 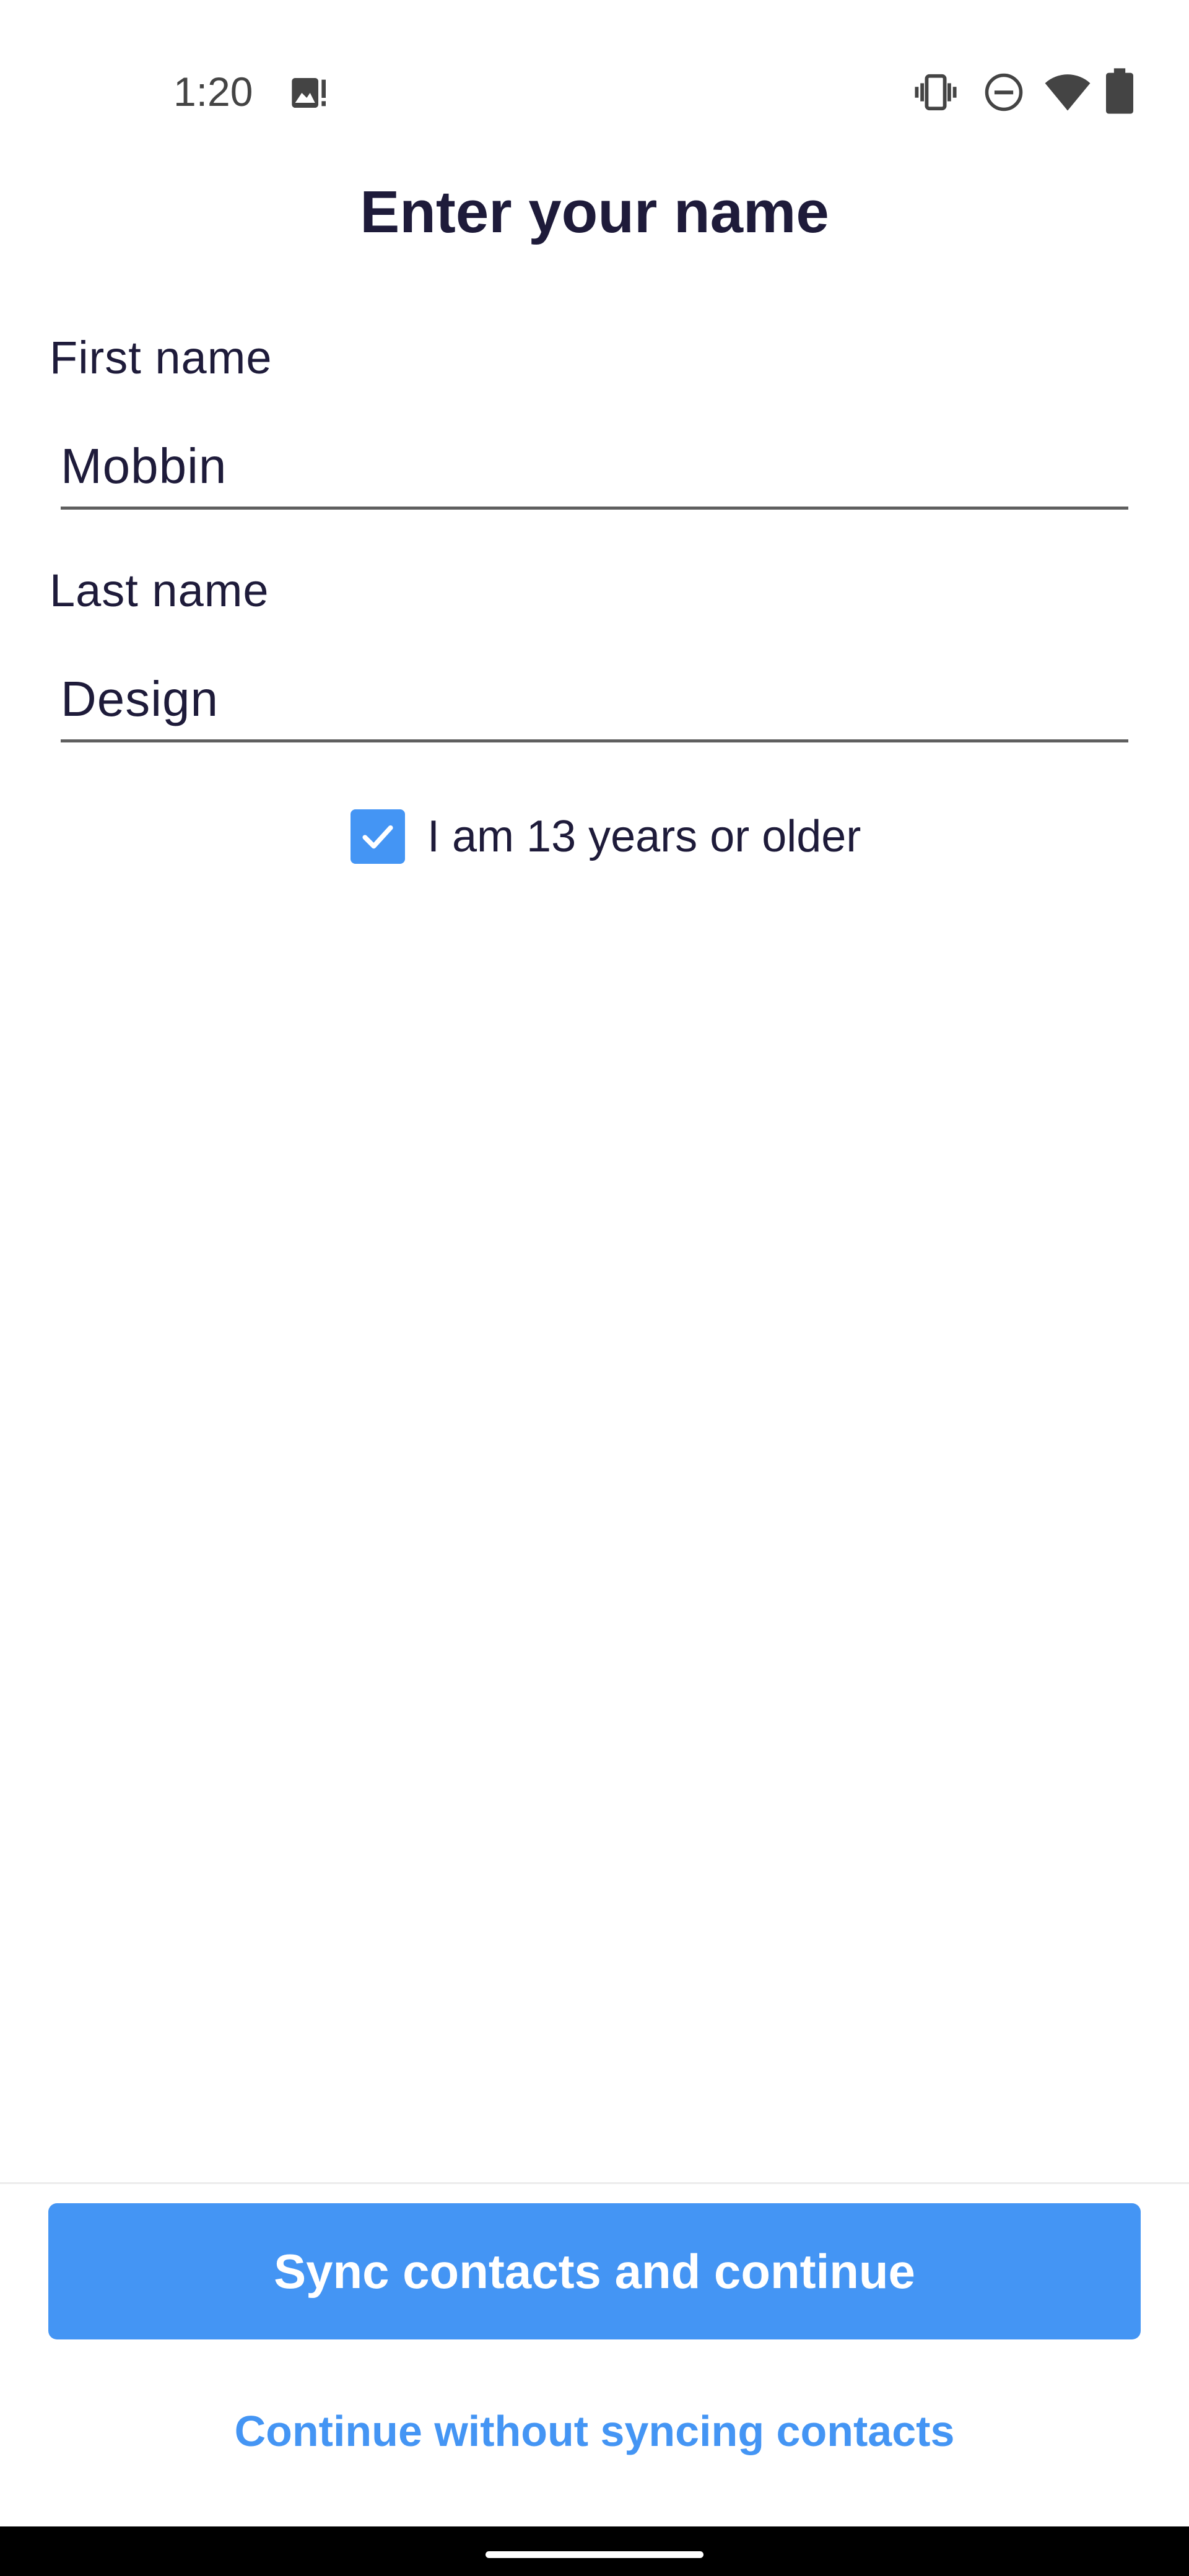 I want to click on last-name-label: Last name, so click(x=159, y=590).